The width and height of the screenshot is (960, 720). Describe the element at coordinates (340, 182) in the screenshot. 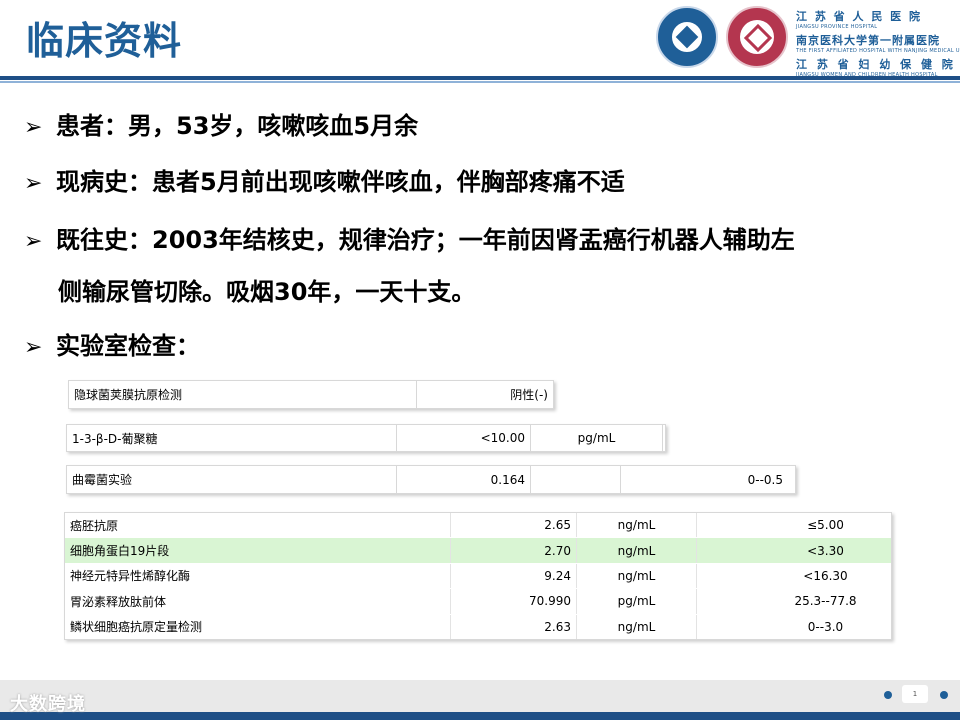

I see `bullet-text: 现病史：患者5月前出现咳嗽伴咳血，伴胸部疼痛不适` at that location.